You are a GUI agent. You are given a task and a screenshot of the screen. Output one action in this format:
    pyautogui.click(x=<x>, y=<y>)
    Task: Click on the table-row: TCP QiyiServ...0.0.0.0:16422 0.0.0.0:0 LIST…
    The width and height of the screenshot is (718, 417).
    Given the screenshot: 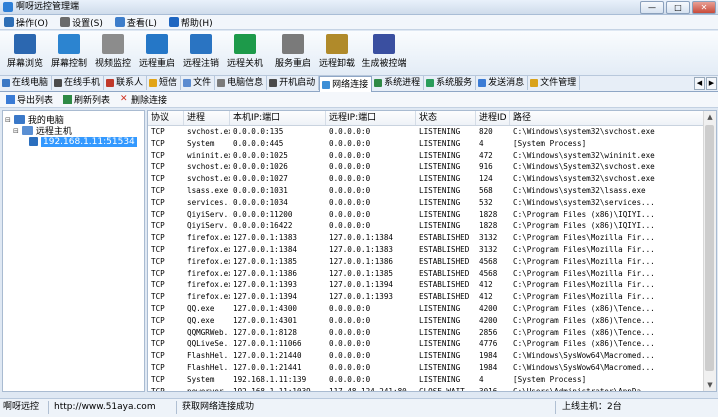 What is the action you would take?
    pyautogui.click(x=426, y=226)
    